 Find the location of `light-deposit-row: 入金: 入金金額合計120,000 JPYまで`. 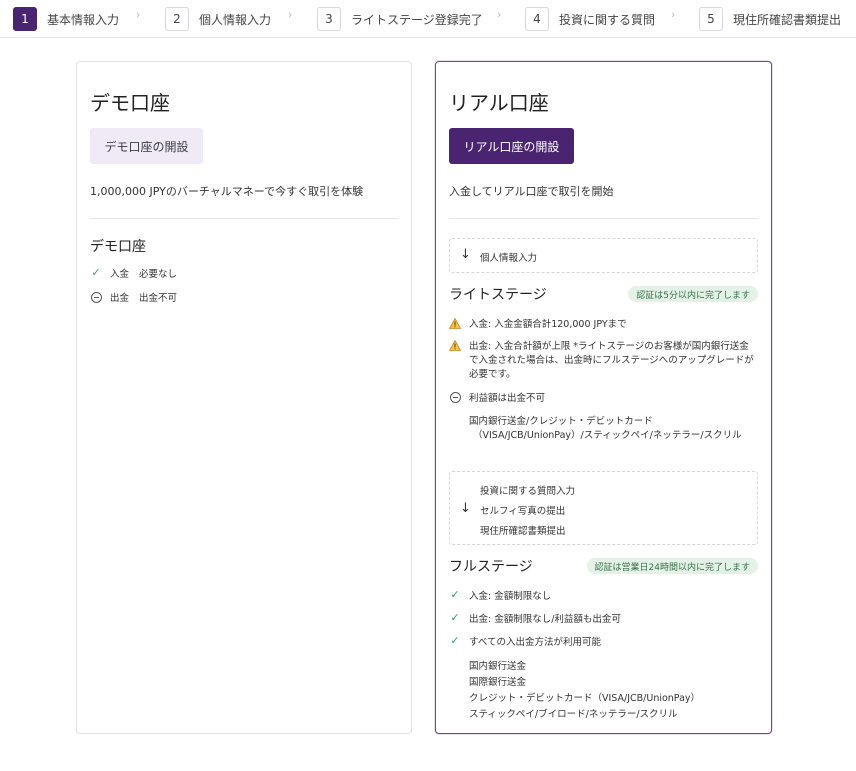

light-deposit-row: 入金: 入金金額合計120,000 JPYまで is located at coordinates (538, 323).